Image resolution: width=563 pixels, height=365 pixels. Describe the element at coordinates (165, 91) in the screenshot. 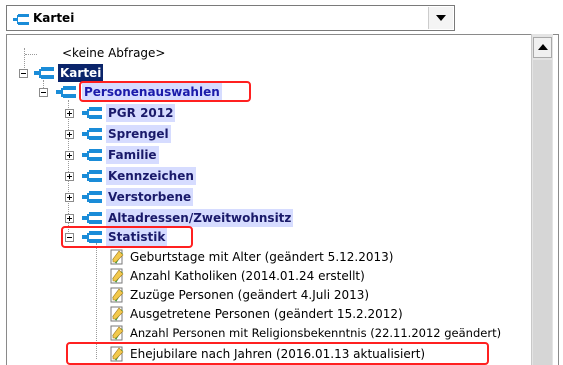

I see `annotation-highlight-personenauswahlen` at that location.